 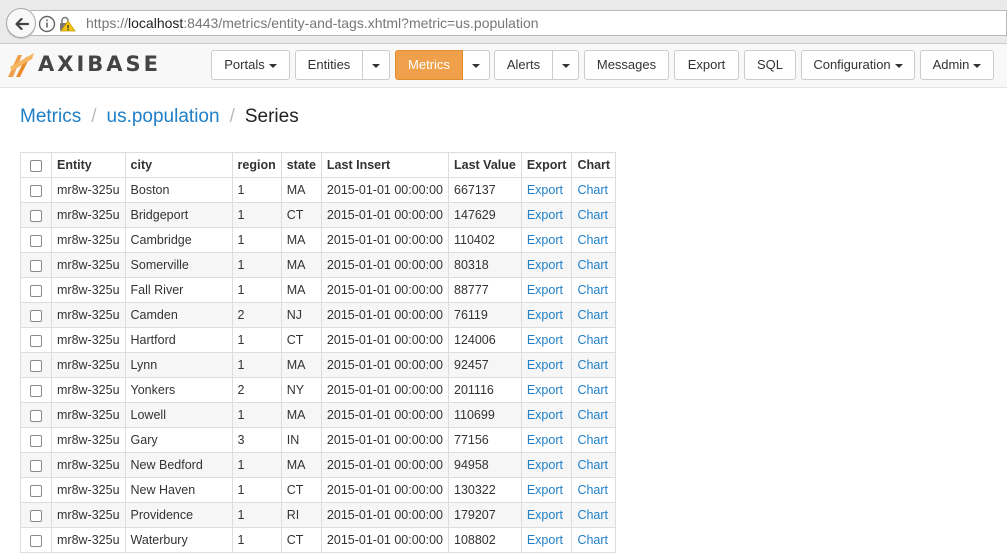 I want to click on alerts-caret-button, so click(x=566, y=65).